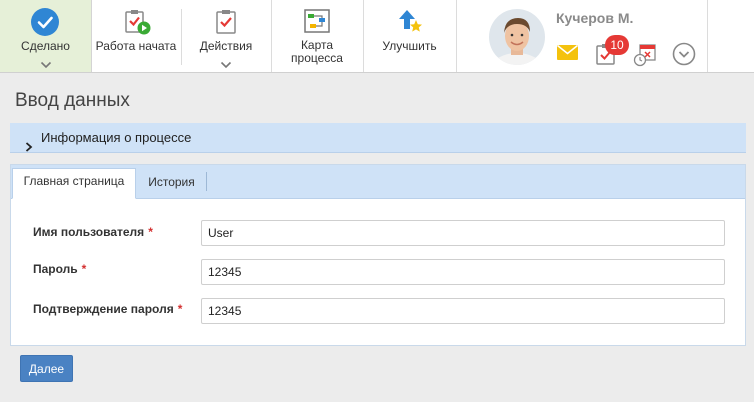 This screenshot has height=402, width=754. I want to click on password-input, so click(463, 272).